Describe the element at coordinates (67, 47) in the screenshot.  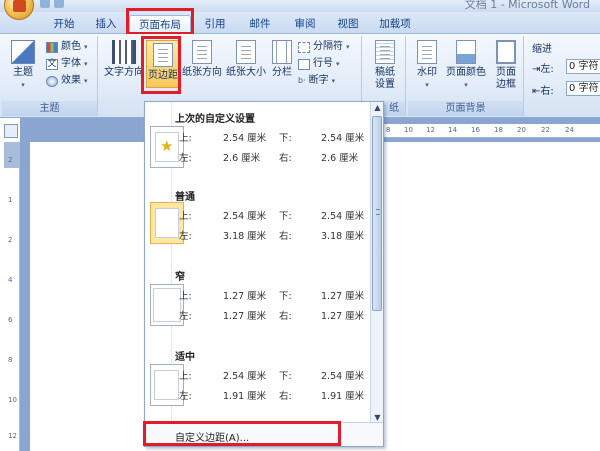
I see `theme-colors-button: 颜色 ▾` at that location.